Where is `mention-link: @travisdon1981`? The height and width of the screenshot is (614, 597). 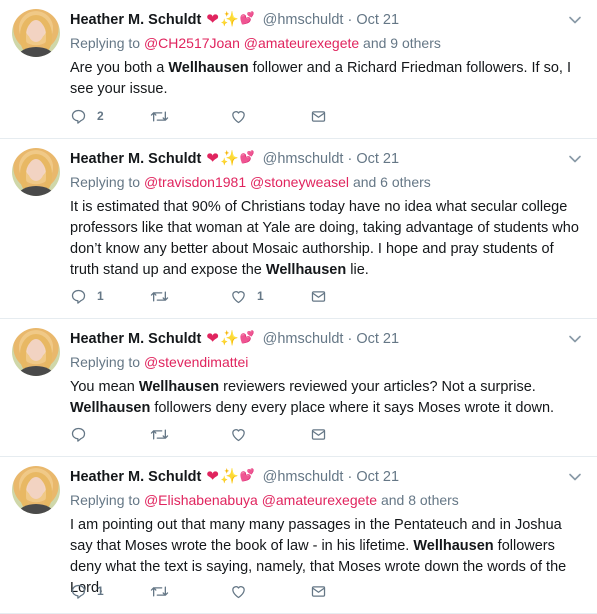
mention-link: @travisdon1981 is located at coordinates (195, 182).